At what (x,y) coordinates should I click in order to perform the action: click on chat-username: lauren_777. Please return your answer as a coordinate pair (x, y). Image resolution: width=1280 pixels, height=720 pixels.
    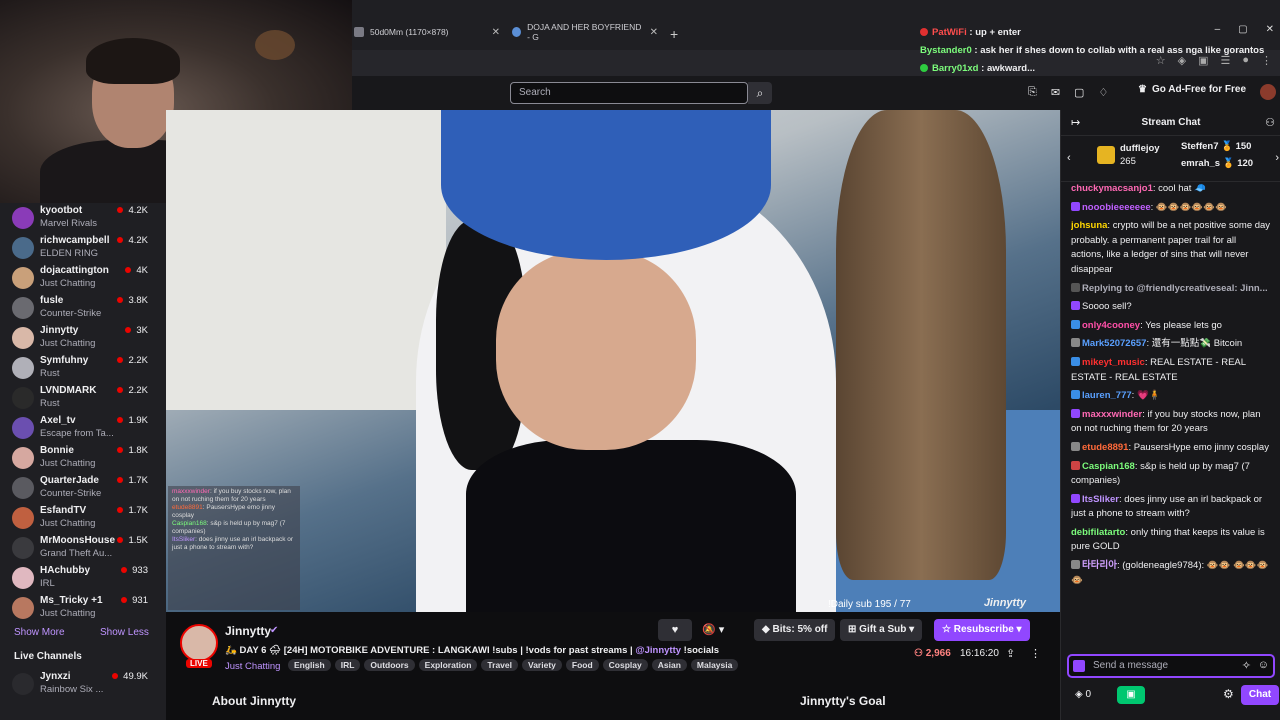
    Looking at the image, I should click on (1107, 395).